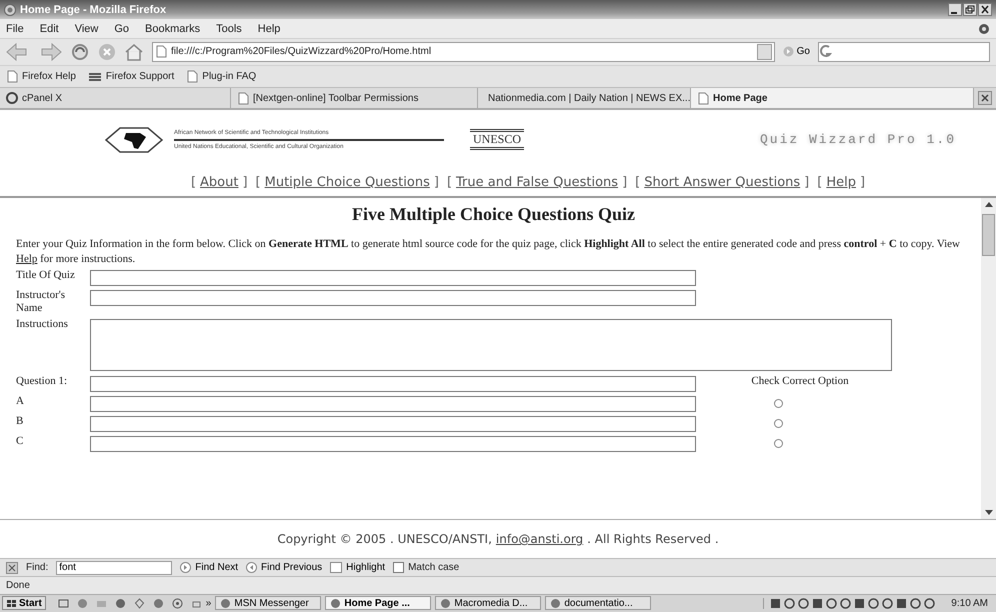  I want to click on field-label: Title Of Quiz, so click(46, 275).